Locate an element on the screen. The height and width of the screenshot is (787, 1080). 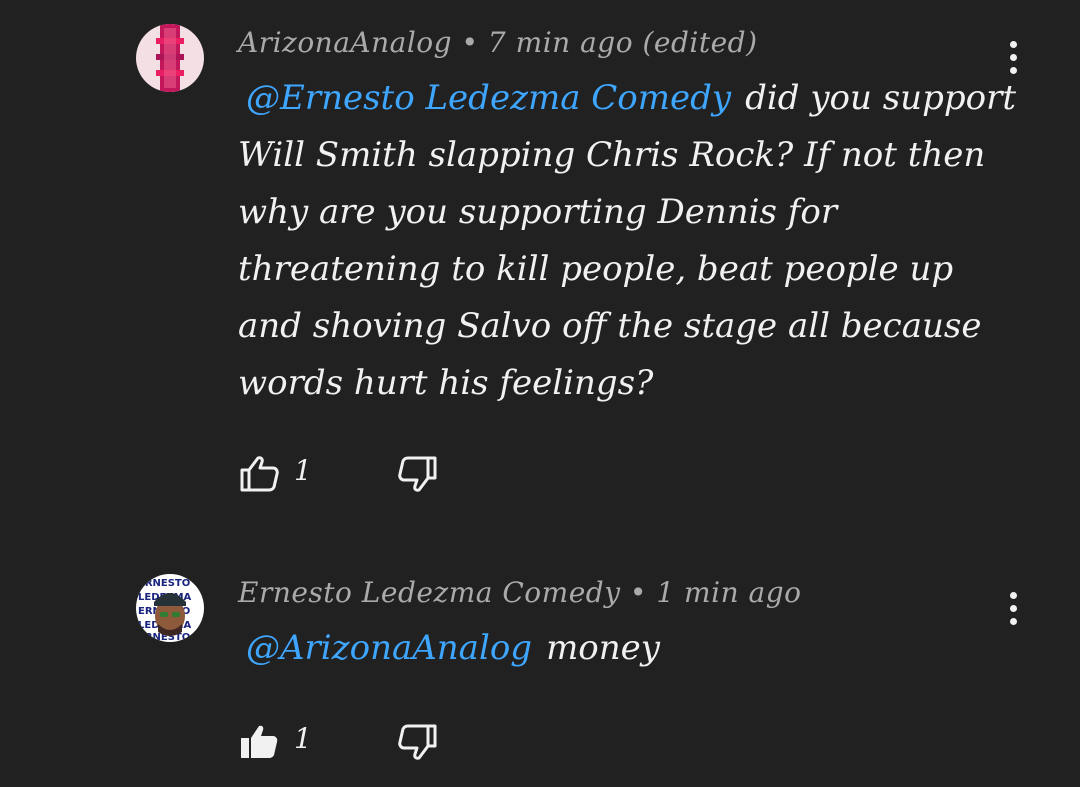
thumbs-up-icon is located at coordinates (259, 474).